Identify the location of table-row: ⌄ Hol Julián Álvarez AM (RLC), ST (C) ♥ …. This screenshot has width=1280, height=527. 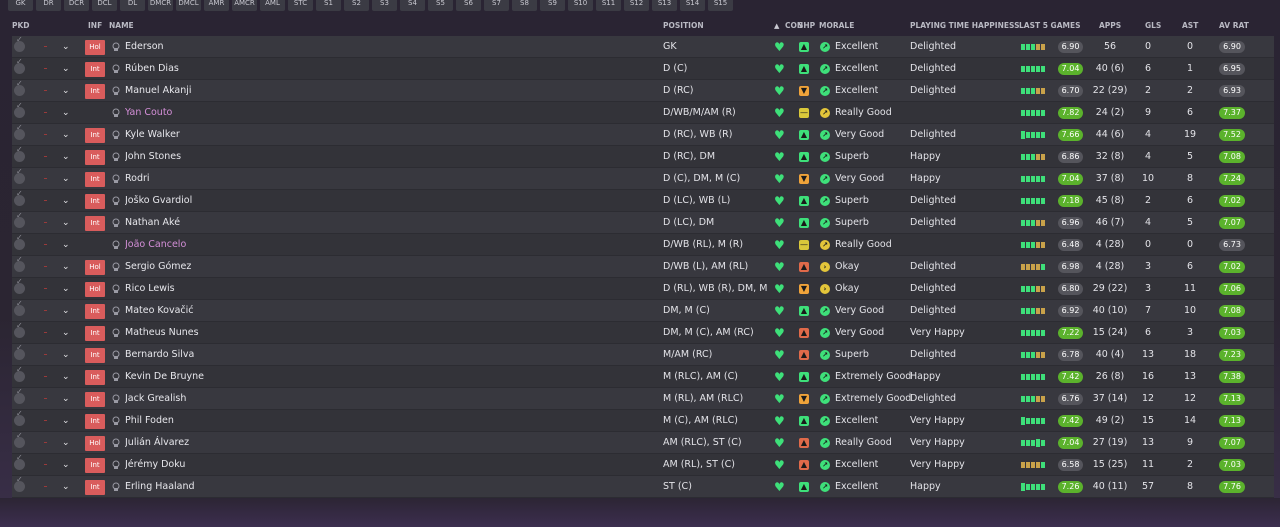
(643, 442).